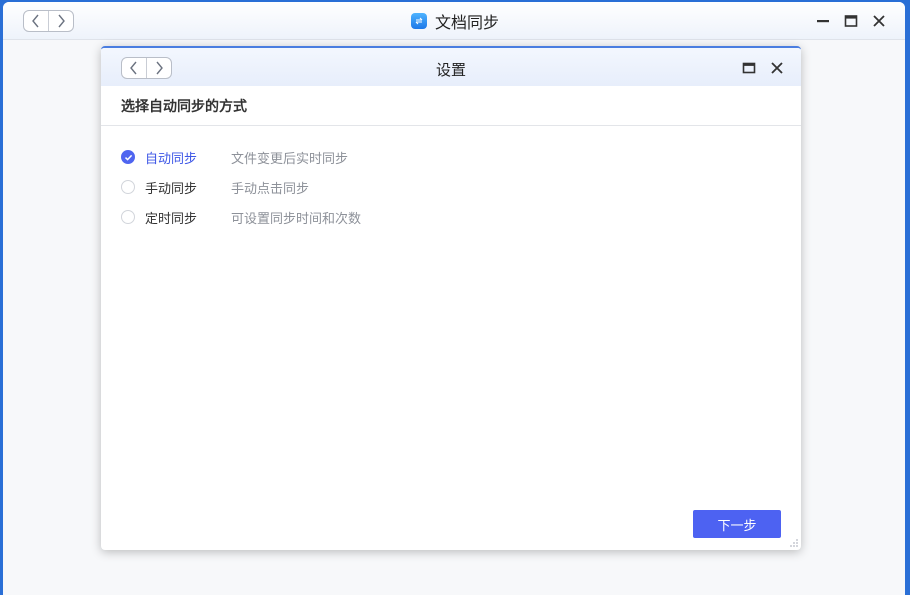 The width and height of the screenshot is (910, 595). I want to click on main-window-controls, so click(851, 21).